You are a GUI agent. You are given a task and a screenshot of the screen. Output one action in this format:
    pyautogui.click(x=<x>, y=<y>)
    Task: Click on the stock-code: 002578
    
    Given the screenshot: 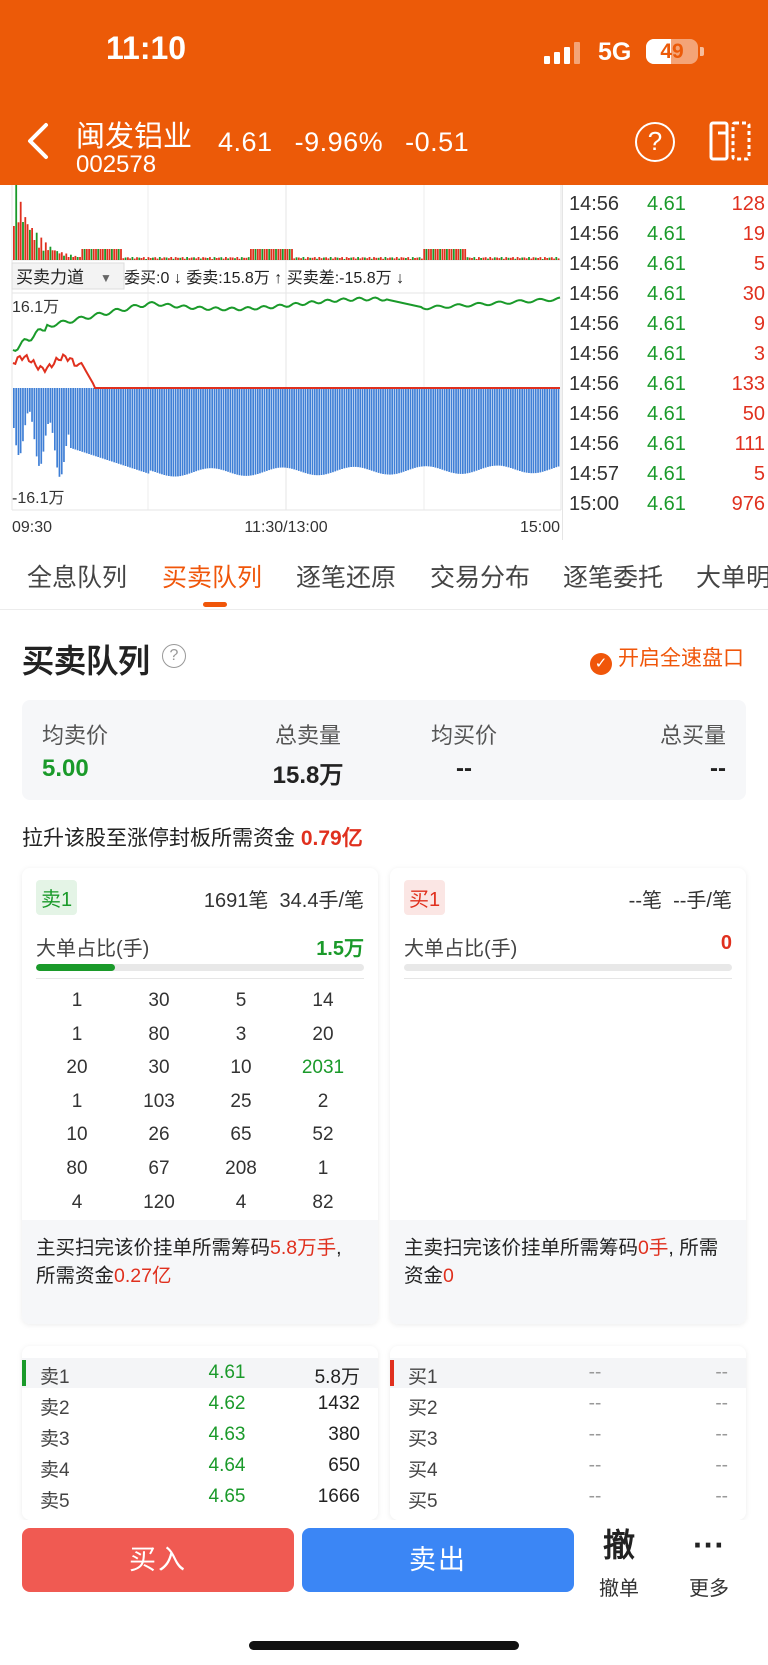 What is the action you would take?
    pyautogui.click(x=116, y=164)
    